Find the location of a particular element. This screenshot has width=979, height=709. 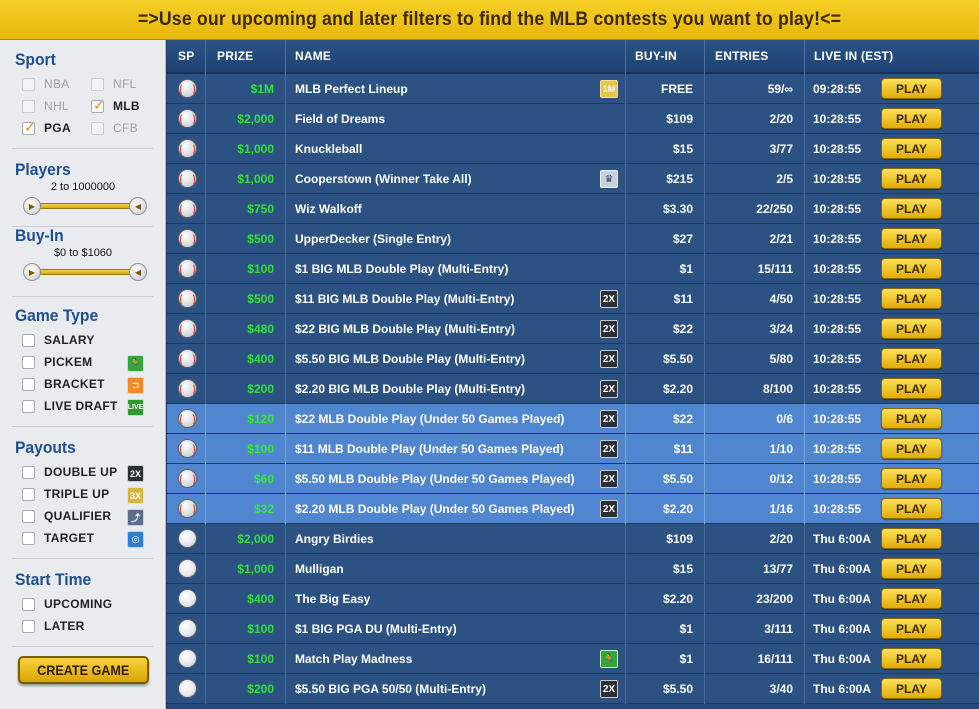

payout-checkbox-qualifier is located at coordinates (28, 516).